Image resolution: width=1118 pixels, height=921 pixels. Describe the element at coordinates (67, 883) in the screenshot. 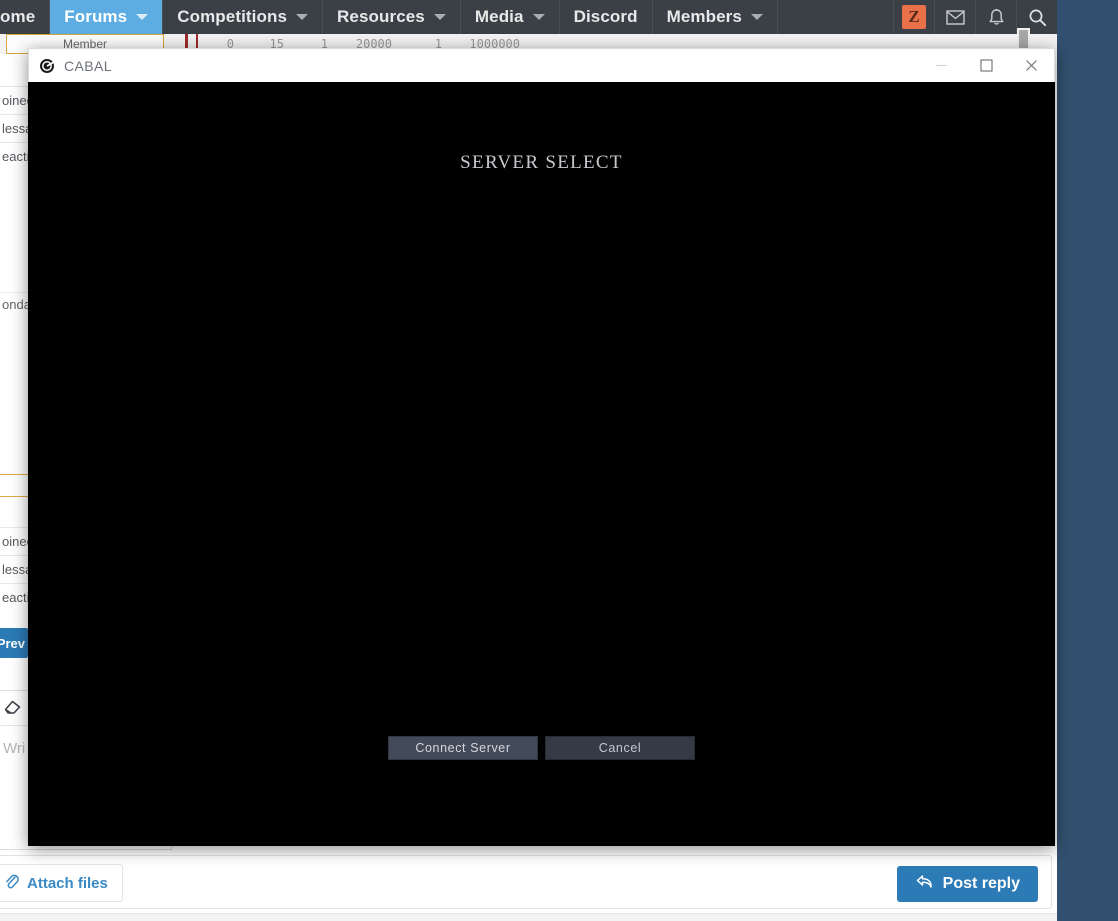

I see `attach-files-label: Attach files` at that location.